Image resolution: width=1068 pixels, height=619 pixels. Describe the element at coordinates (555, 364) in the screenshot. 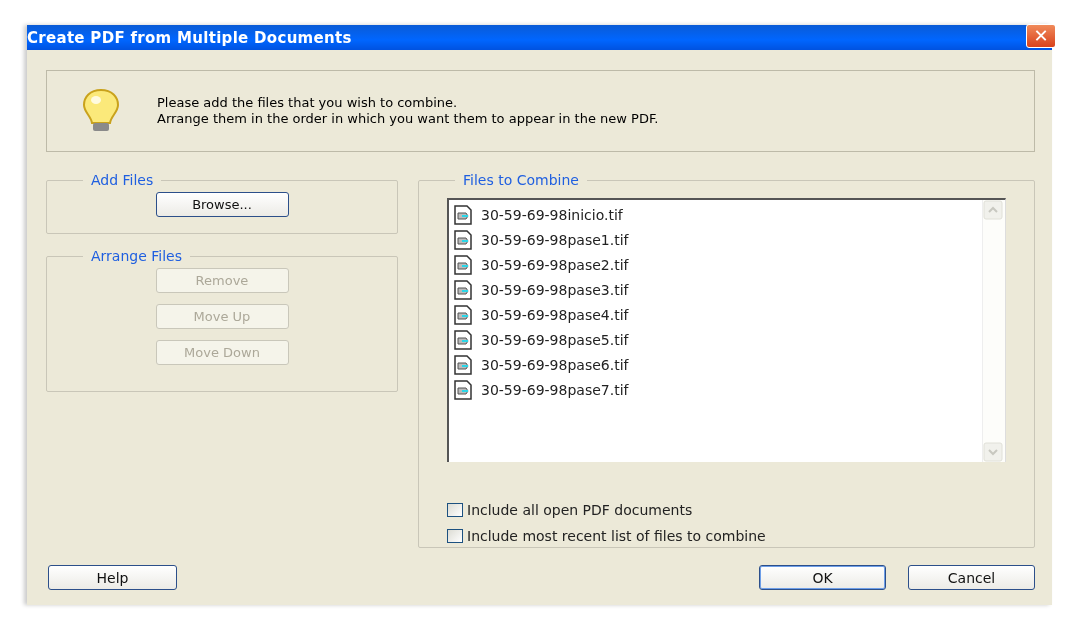

I see `file-name: 30-59-69-98pase6.tif` at that location.